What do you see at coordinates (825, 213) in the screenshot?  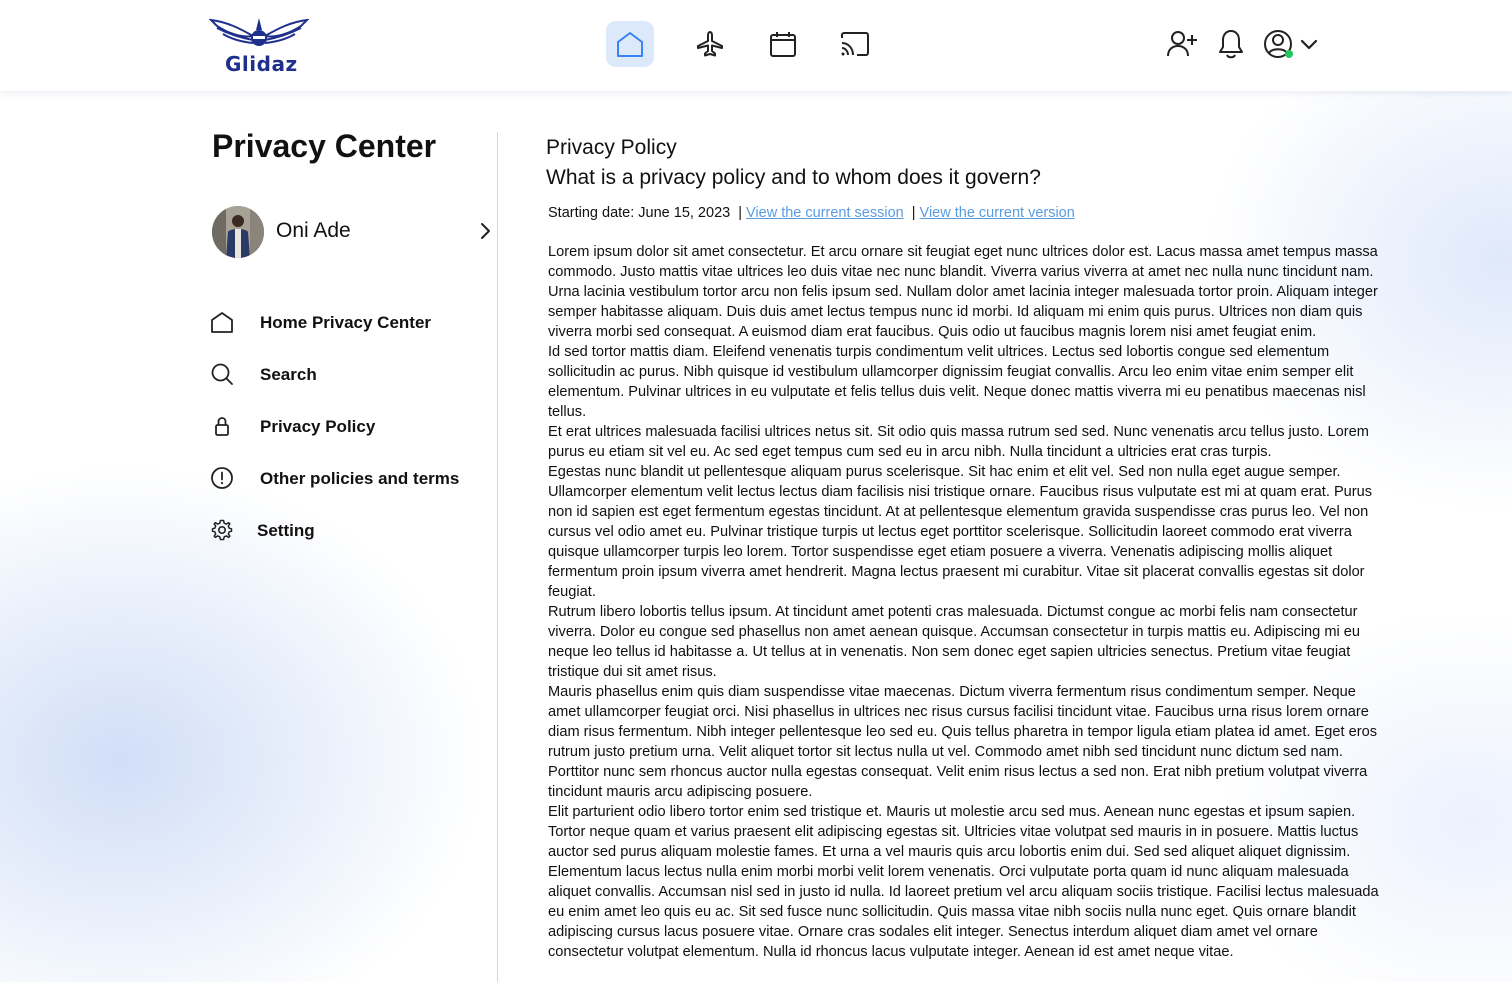 I see `view-current-session-link: View the current session` at bounding box center [825, 213].